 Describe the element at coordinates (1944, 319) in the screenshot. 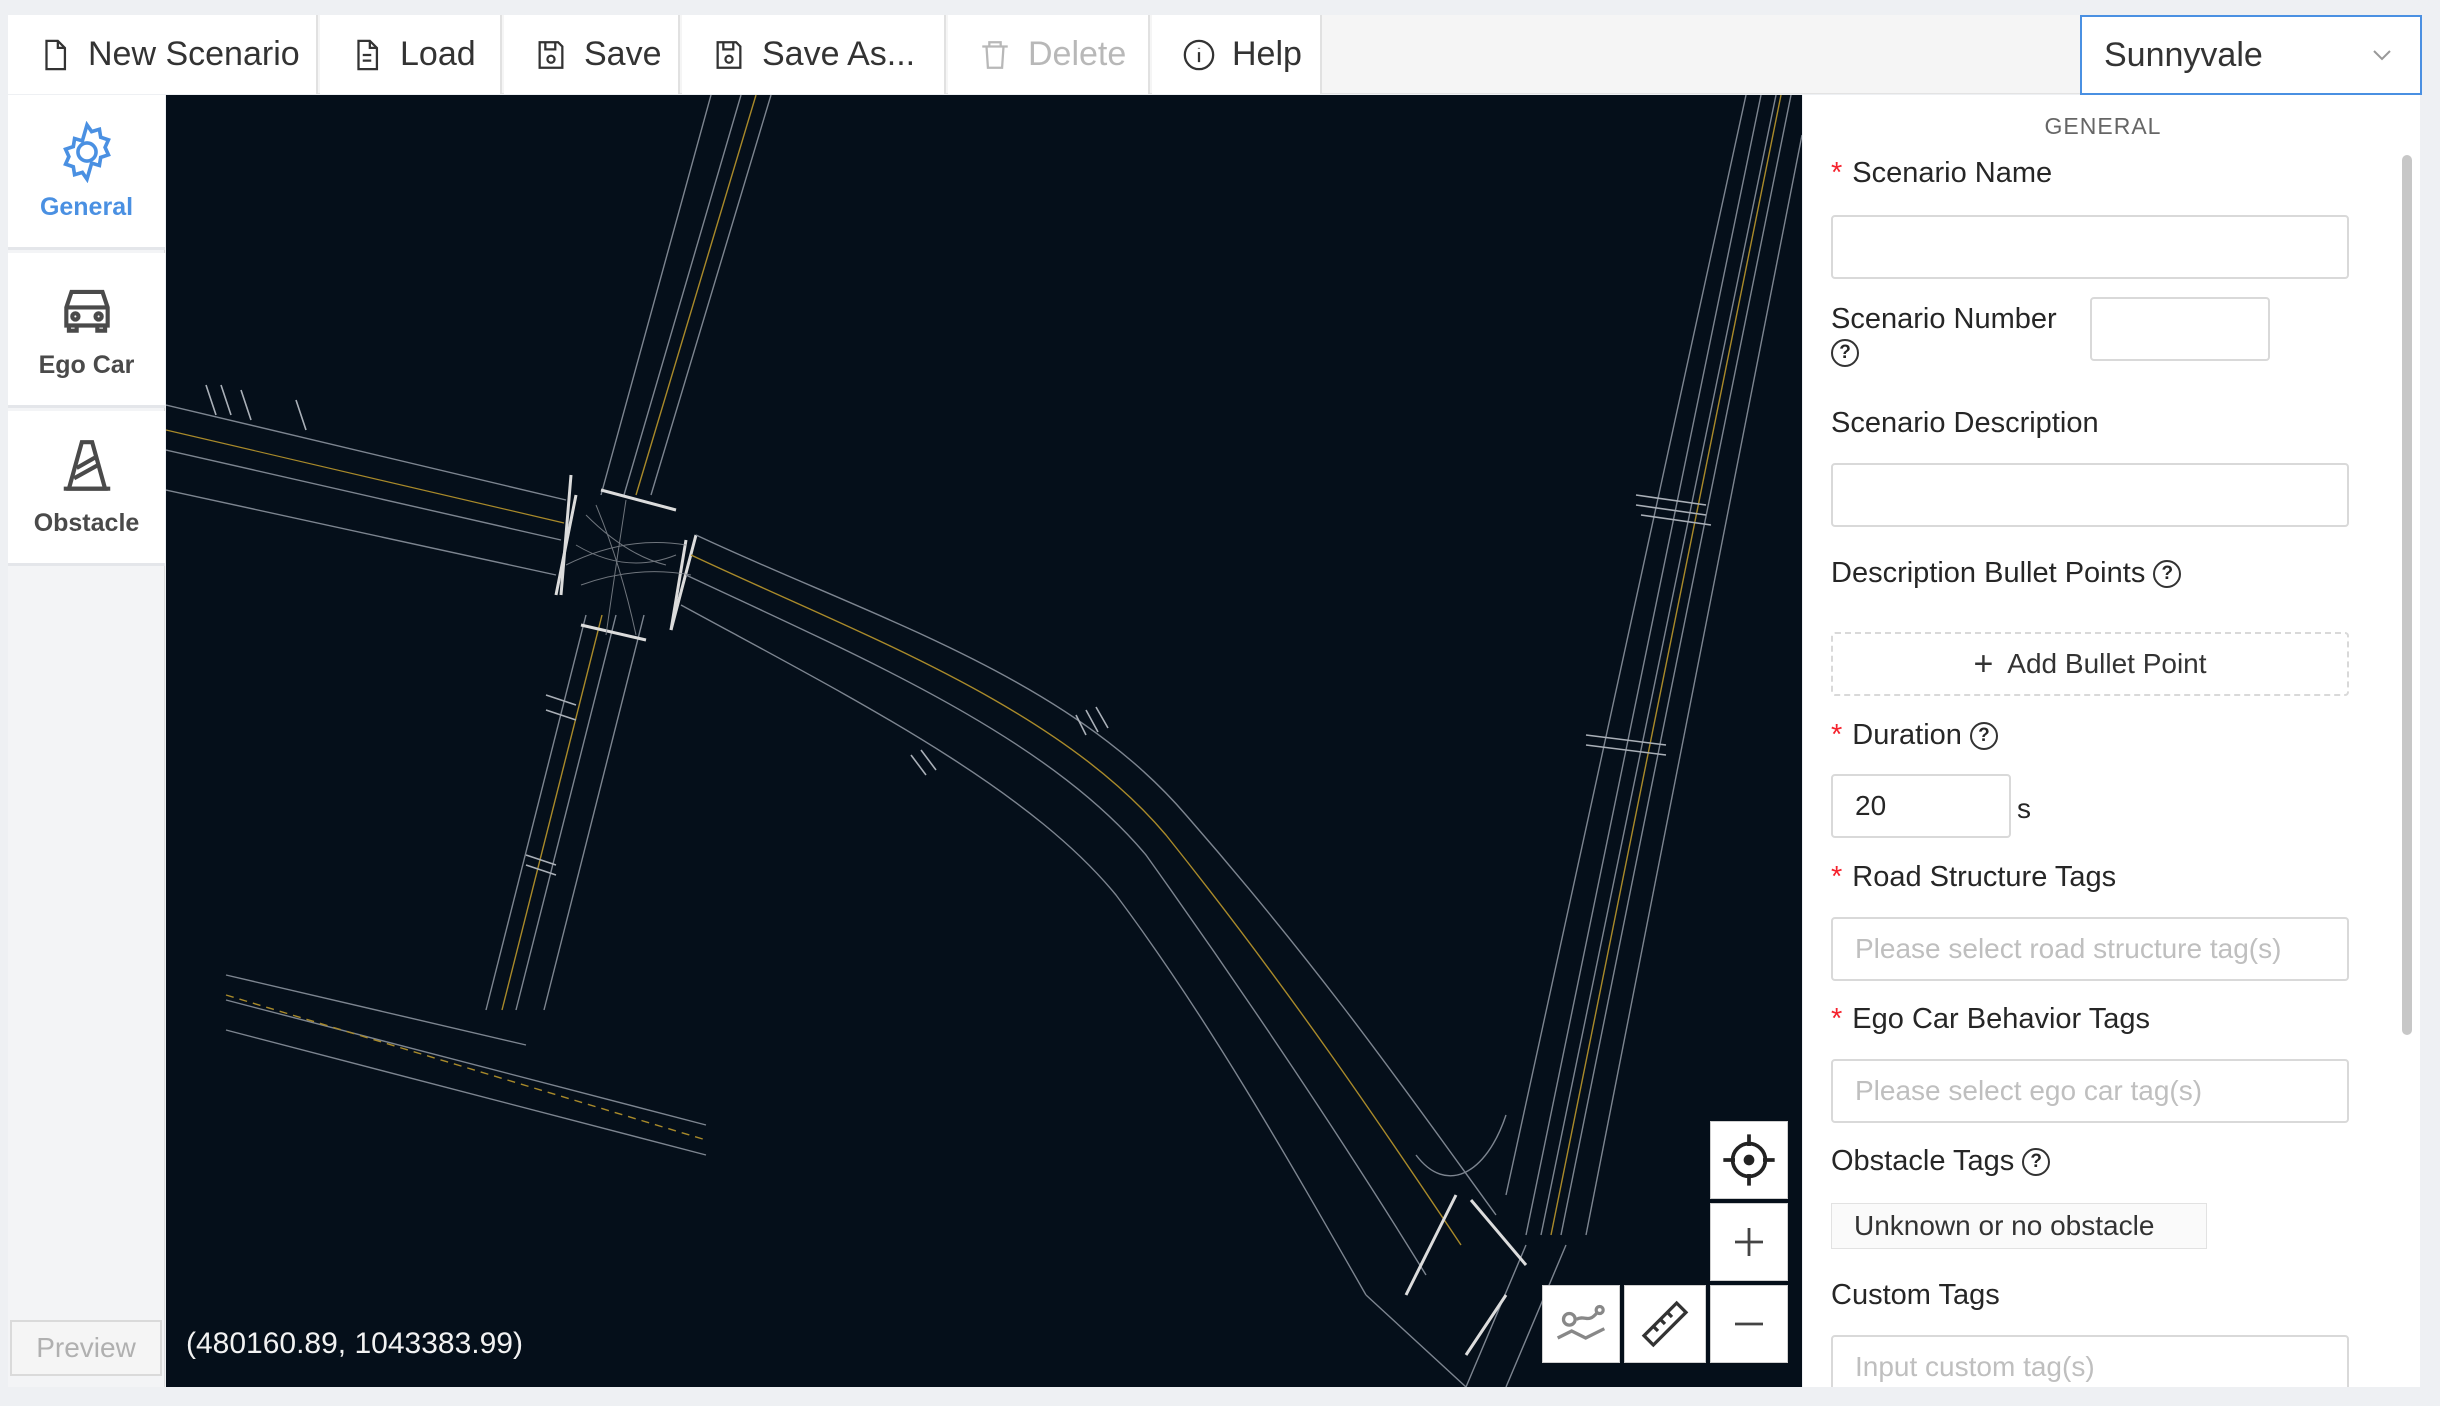

I see `scenario-number-label: Scenario Number` at that location.